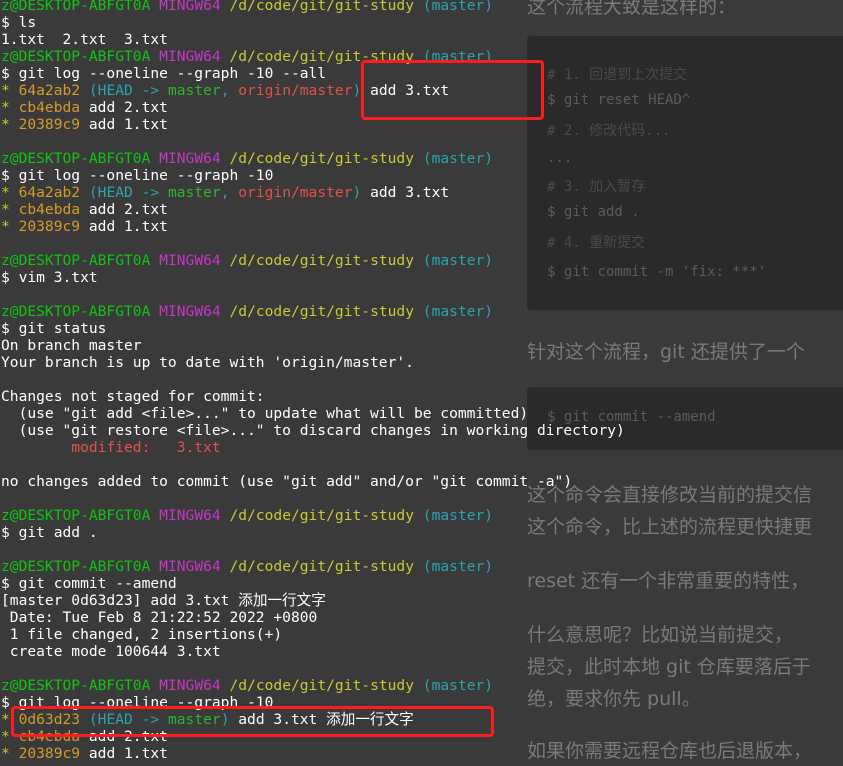 The width and height of the screenshot is (843, 766). Describe the element at coordinates (159, 617) in the screenshot. I see `output-line: Date: Tue Feb 8 21:22:52 2022 +0800` at that location.